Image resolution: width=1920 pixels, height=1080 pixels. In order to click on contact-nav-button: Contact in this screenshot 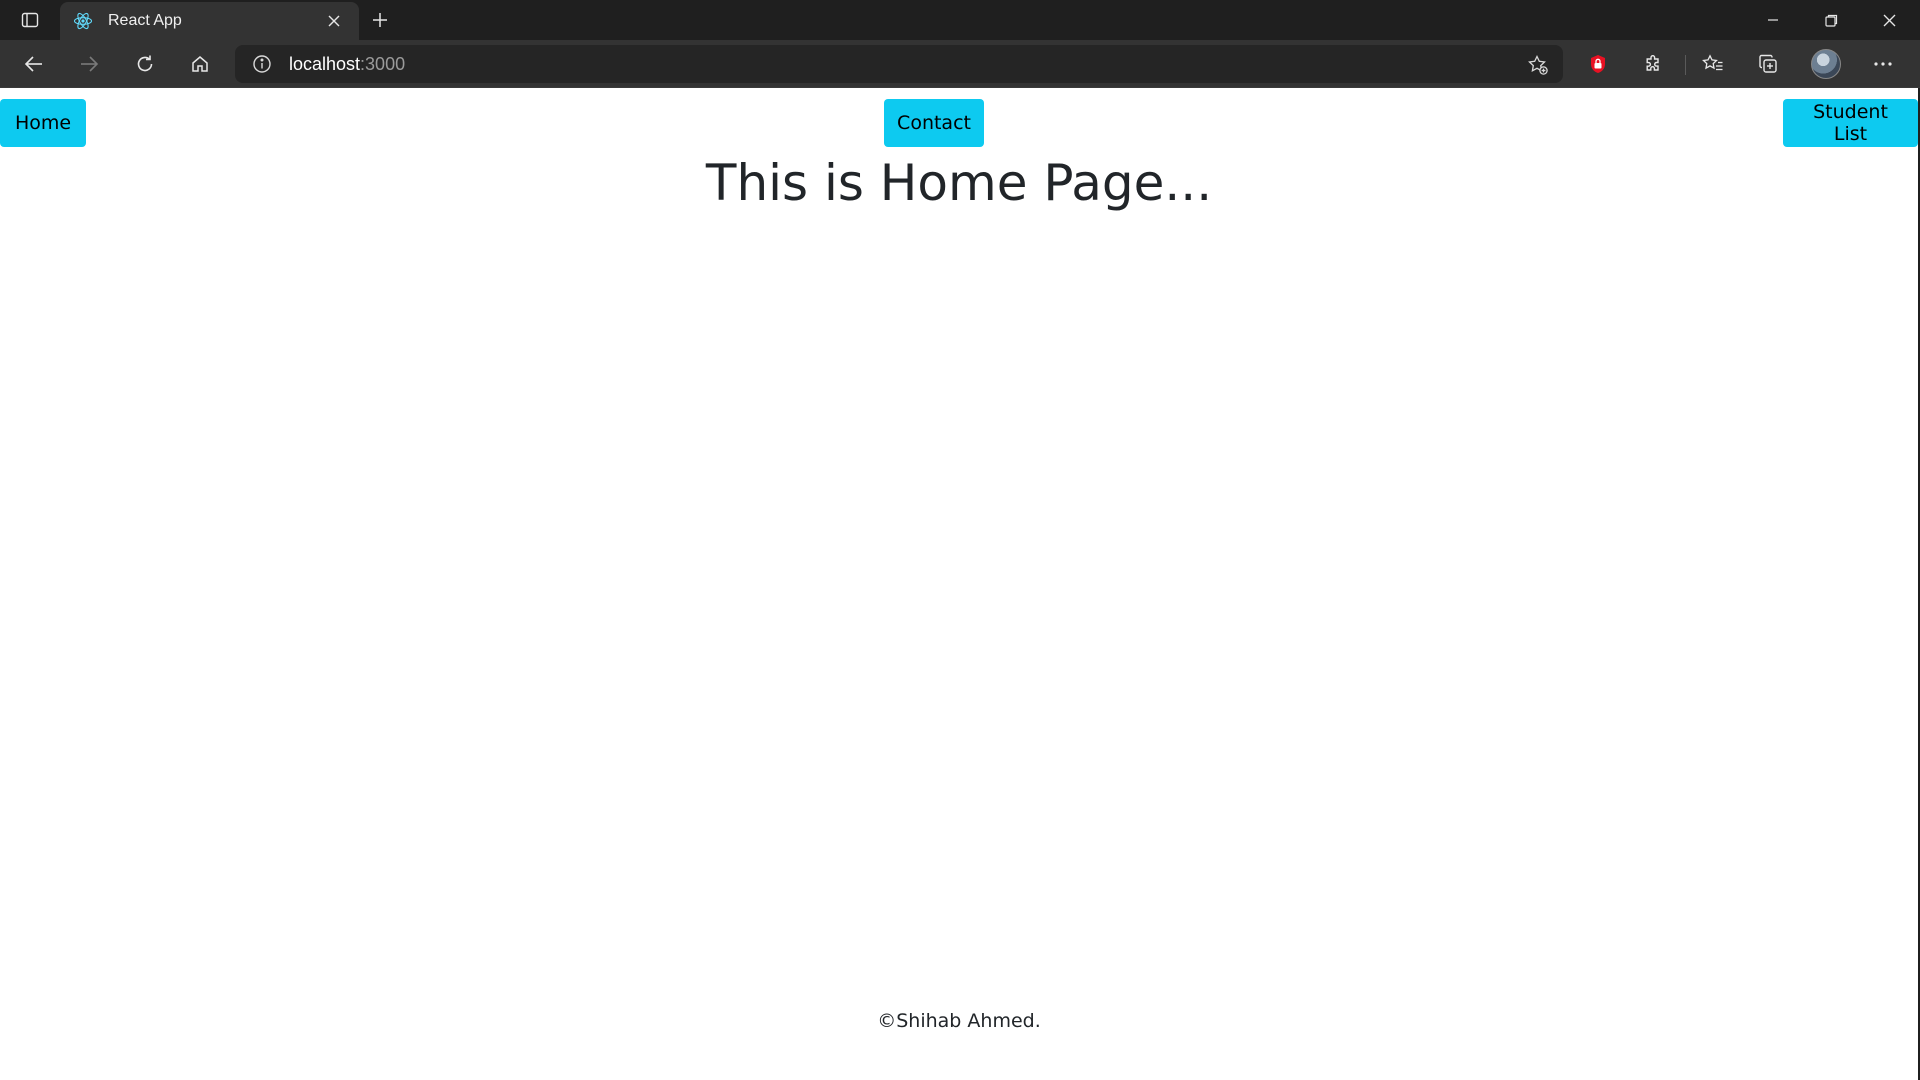, I will do `click(934, 123)`.